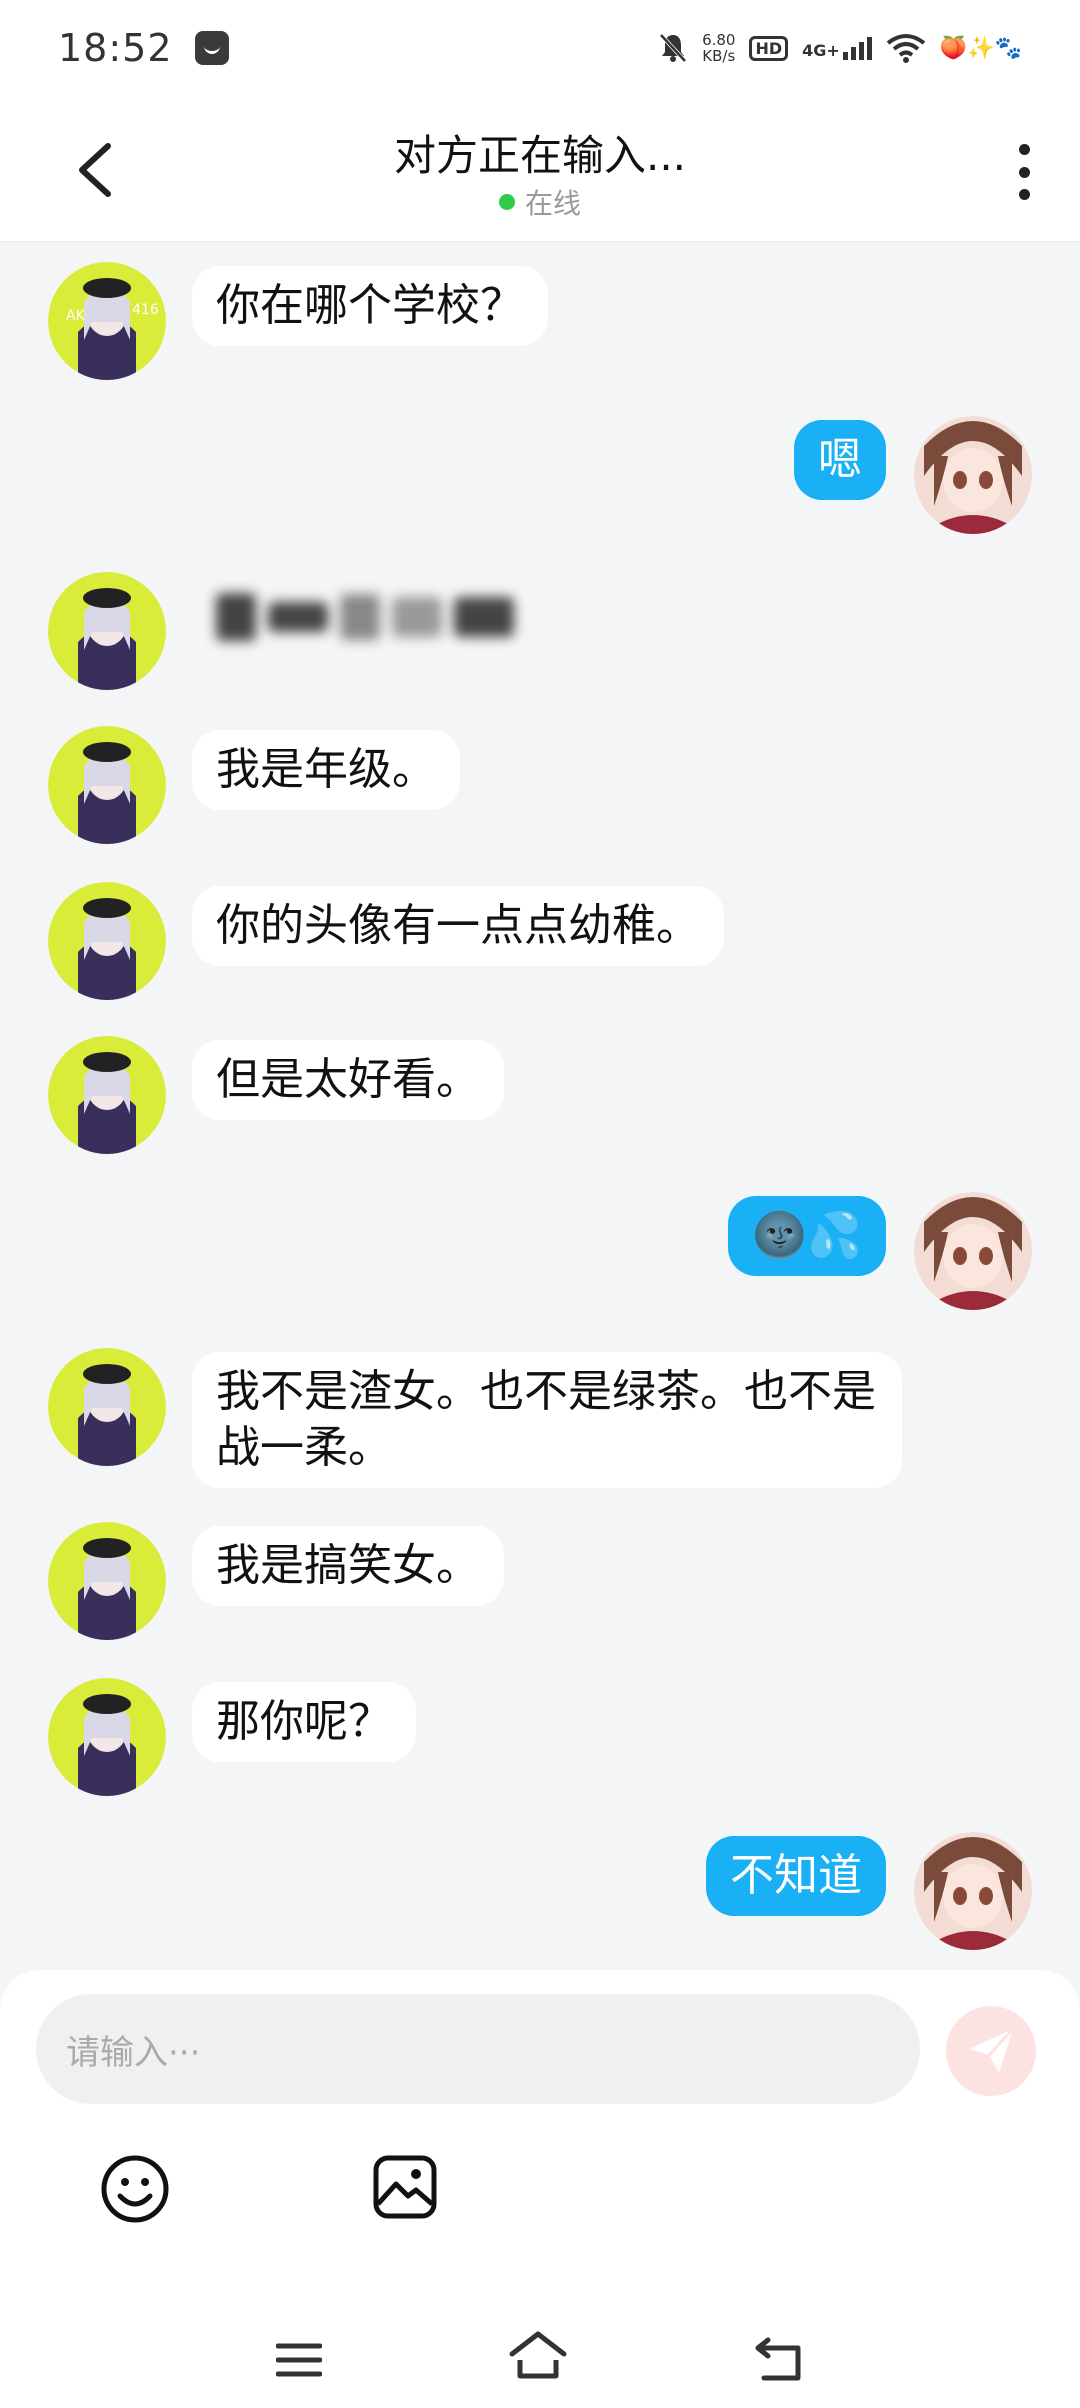 This screenshot has height=2408, width=1080. Describe the element at coordinates (906, 48) in the screenshot. I see `wifi-icon` at that location.